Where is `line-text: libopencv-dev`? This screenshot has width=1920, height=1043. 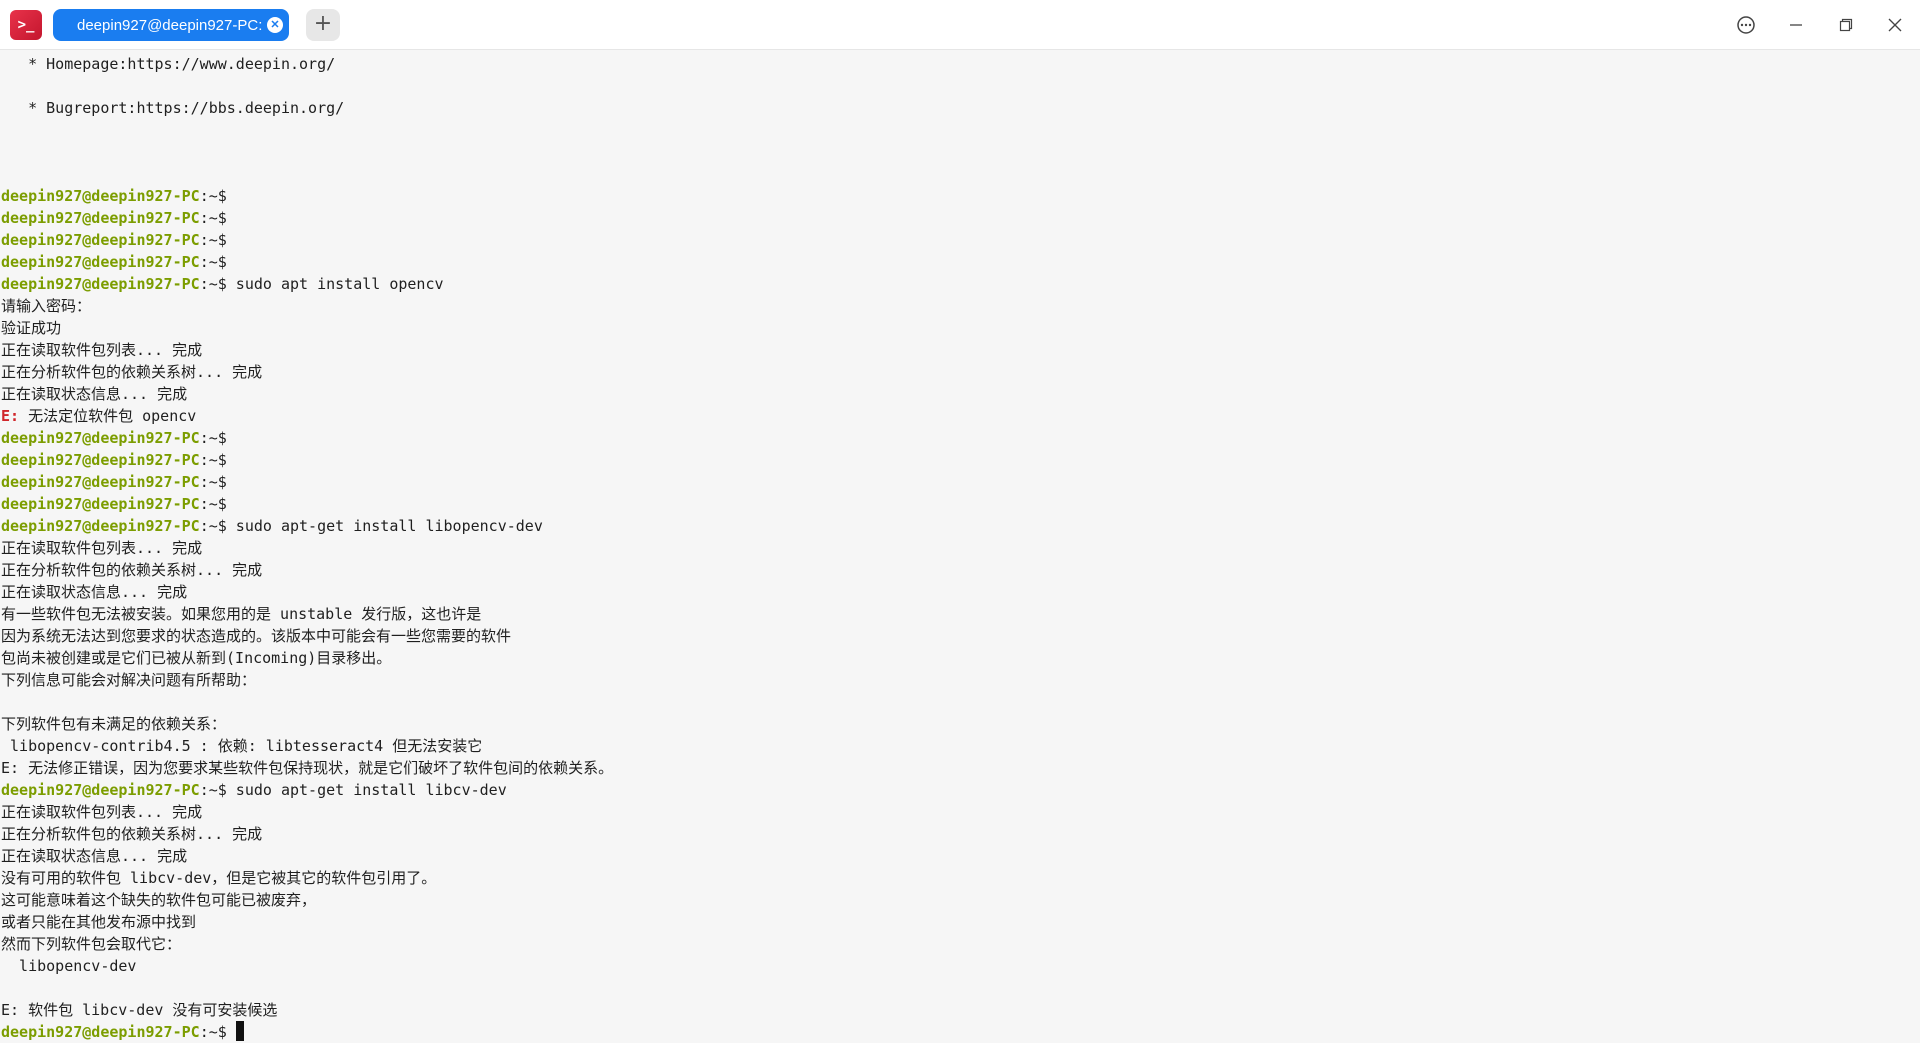
line-text: libopencv-dev is located at coordinates (69, 966).